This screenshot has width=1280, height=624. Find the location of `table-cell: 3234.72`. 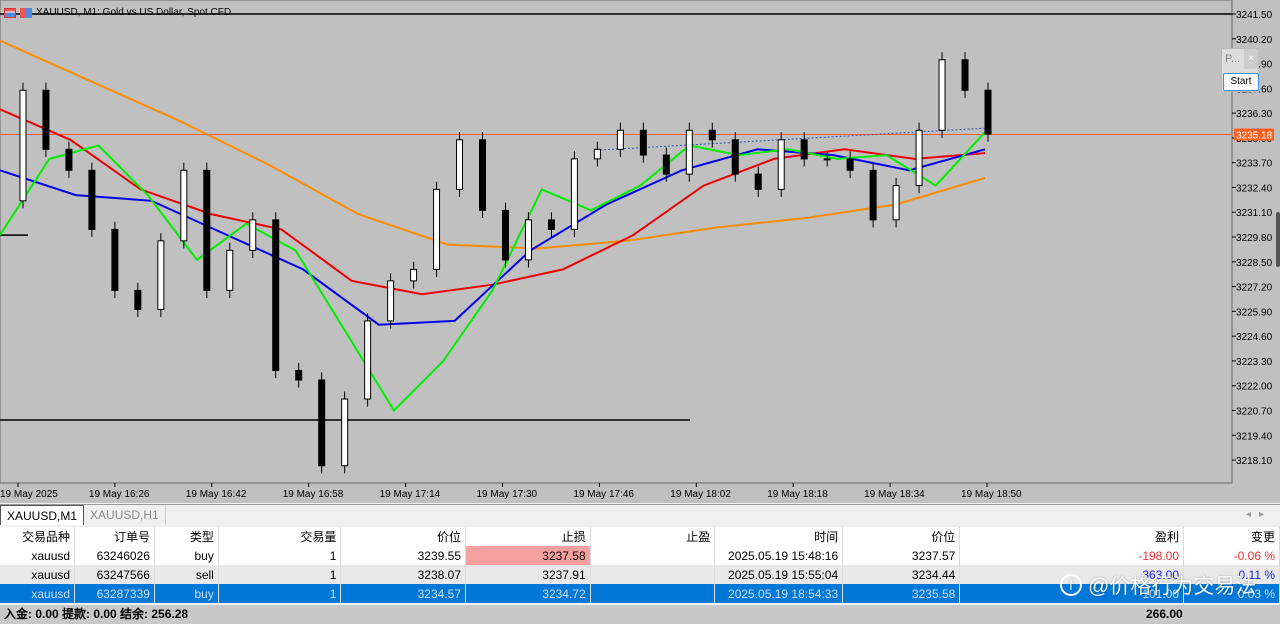

table-cell: 3234.72 is located at coordinates (528, 593).